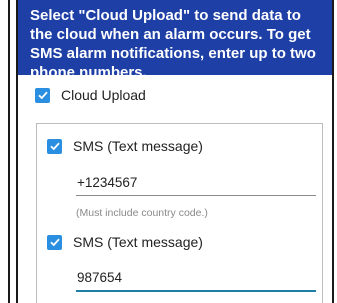  Describe the element at coordinates (103, 95) in the screenshot. I see `cloud-upload-label: Cloud Upload` at that location.